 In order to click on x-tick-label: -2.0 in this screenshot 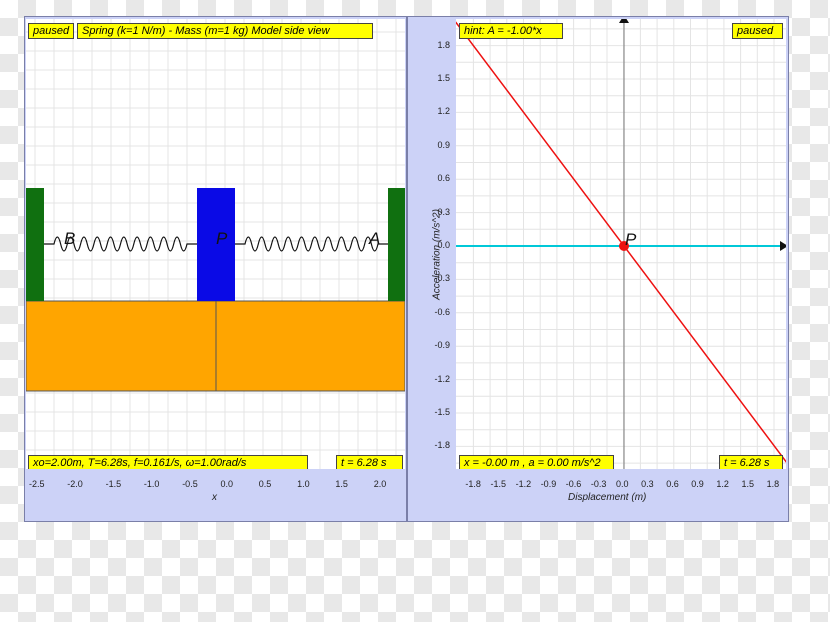, I will do `click(75, 484)`.